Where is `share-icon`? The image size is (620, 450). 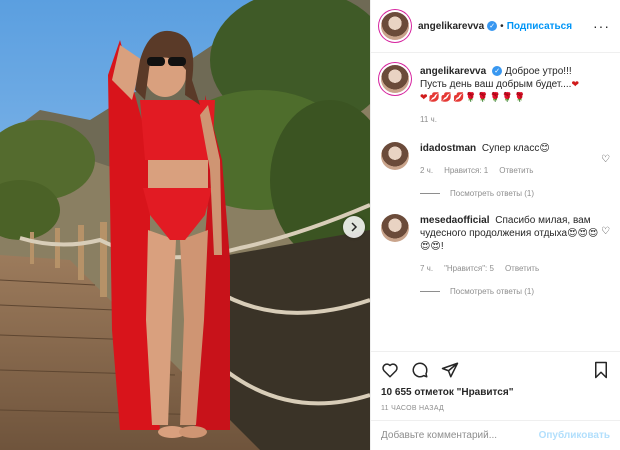
share-icon is located at coordinates (450, 370).